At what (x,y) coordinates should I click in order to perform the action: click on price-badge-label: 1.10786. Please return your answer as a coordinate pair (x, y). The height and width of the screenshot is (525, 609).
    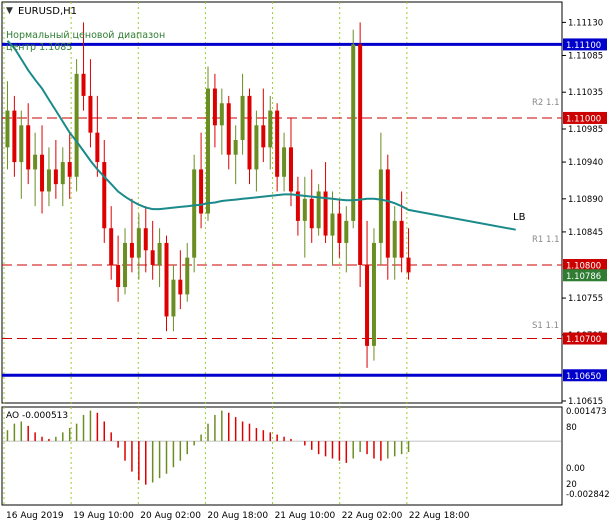
    Looking at the image, I should click on (583, 277).